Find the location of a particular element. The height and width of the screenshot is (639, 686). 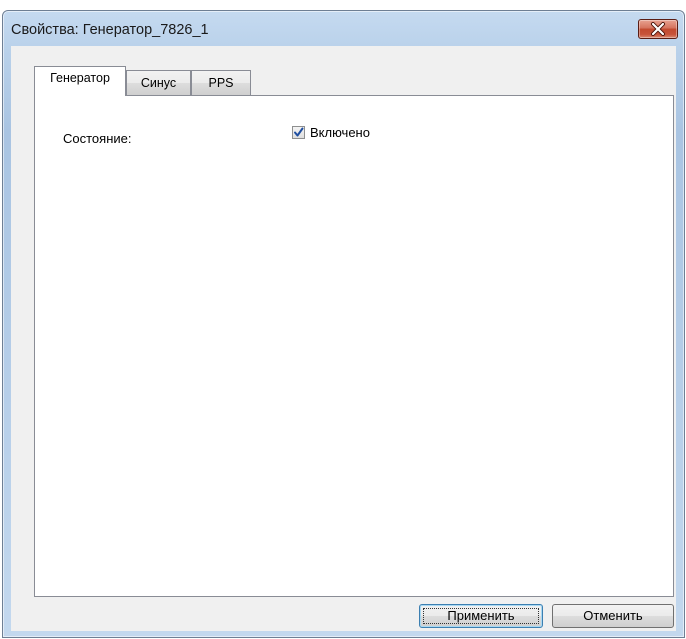

tab-generator: Генератор is located at coordinates (80, 81).